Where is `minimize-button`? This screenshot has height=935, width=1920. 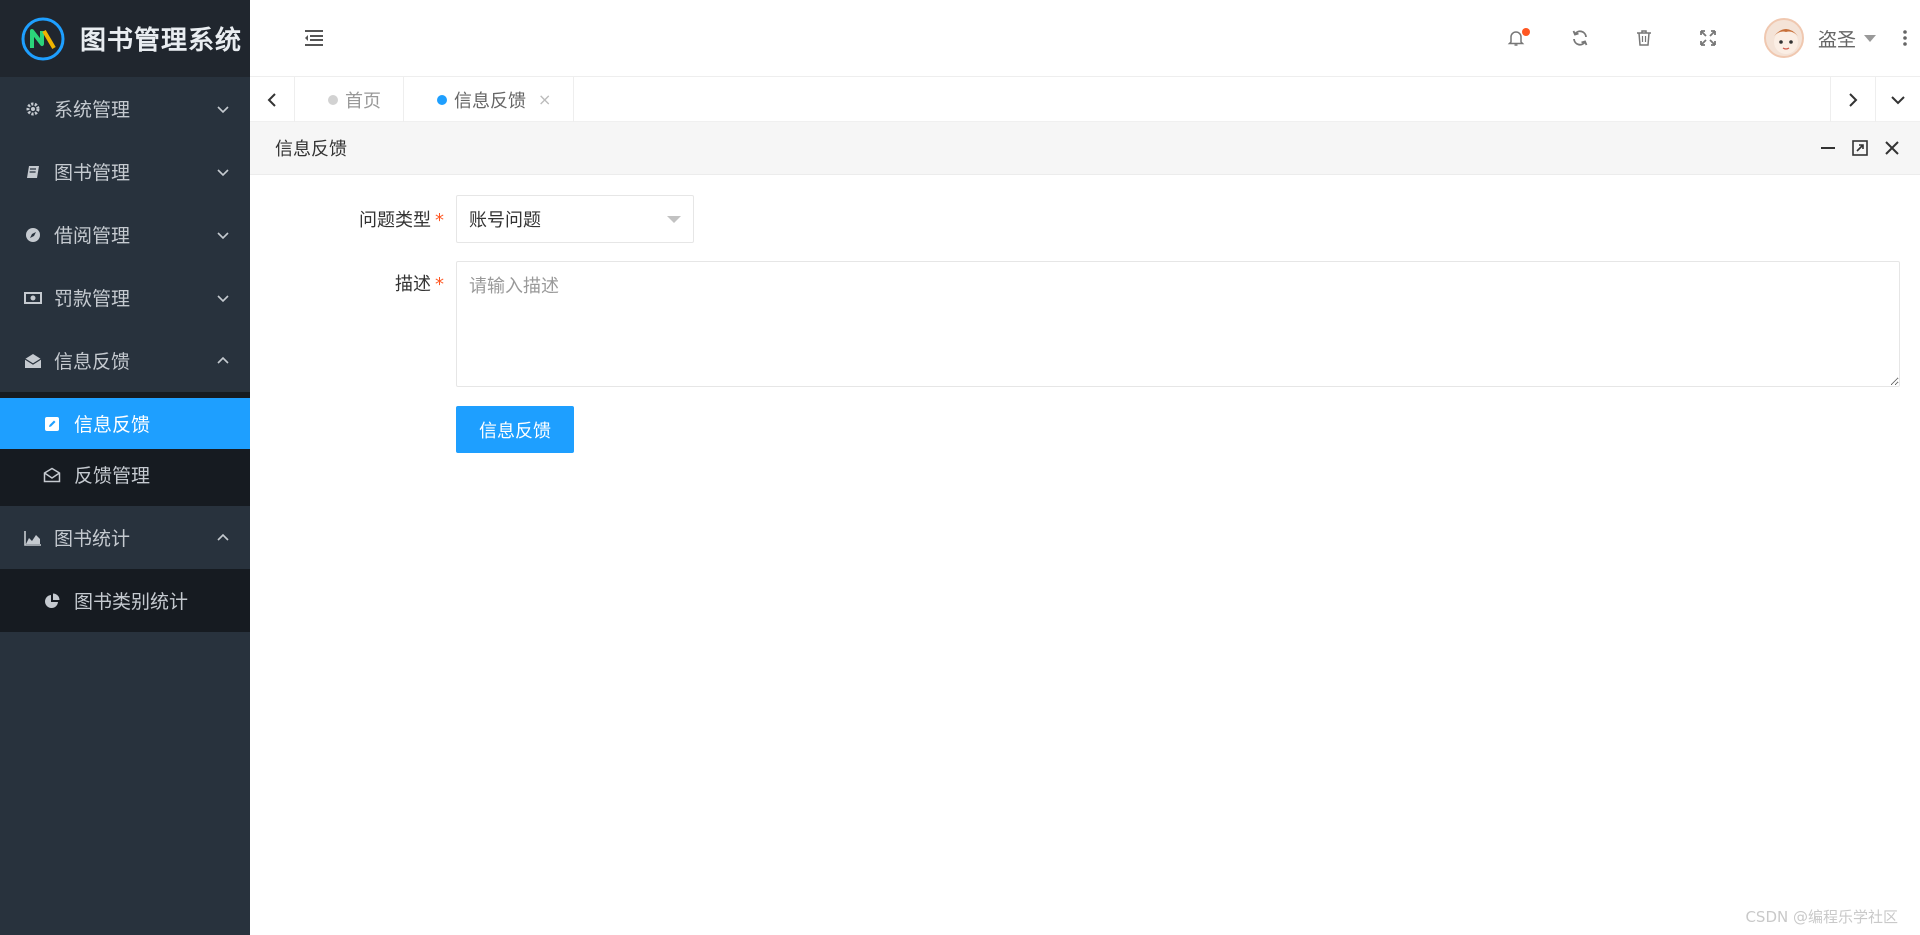
minimize-button is located at coordinates (1828, 148).